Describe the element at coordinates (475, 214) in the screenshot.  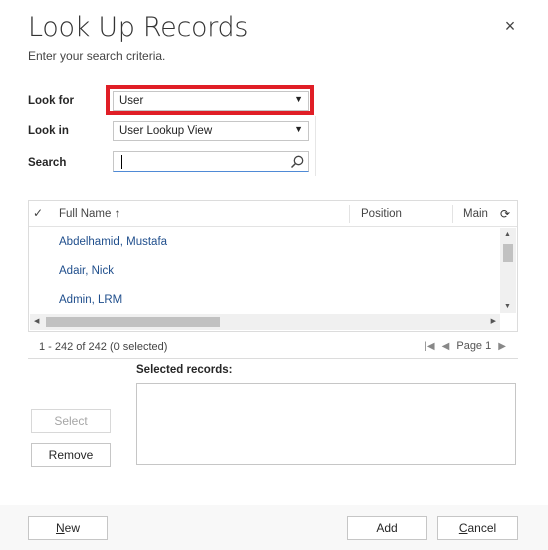
I see `column-header-main: Main` at that location.